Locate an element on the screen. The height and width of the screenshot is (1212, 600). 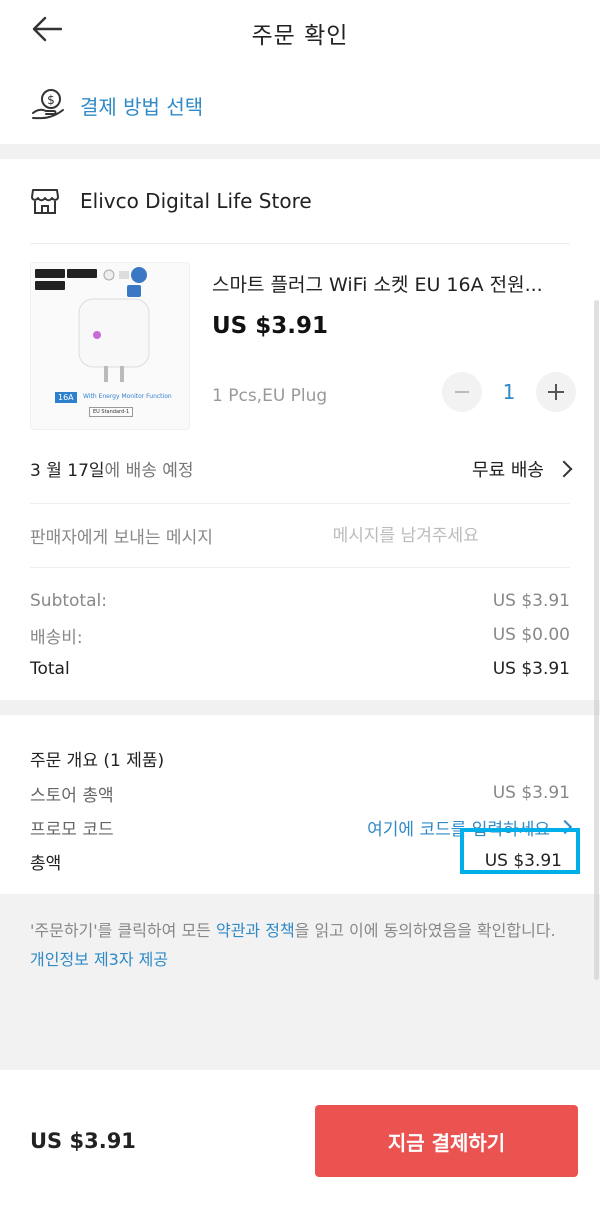
back-arrow-icon is located at coordinates (47, 29).